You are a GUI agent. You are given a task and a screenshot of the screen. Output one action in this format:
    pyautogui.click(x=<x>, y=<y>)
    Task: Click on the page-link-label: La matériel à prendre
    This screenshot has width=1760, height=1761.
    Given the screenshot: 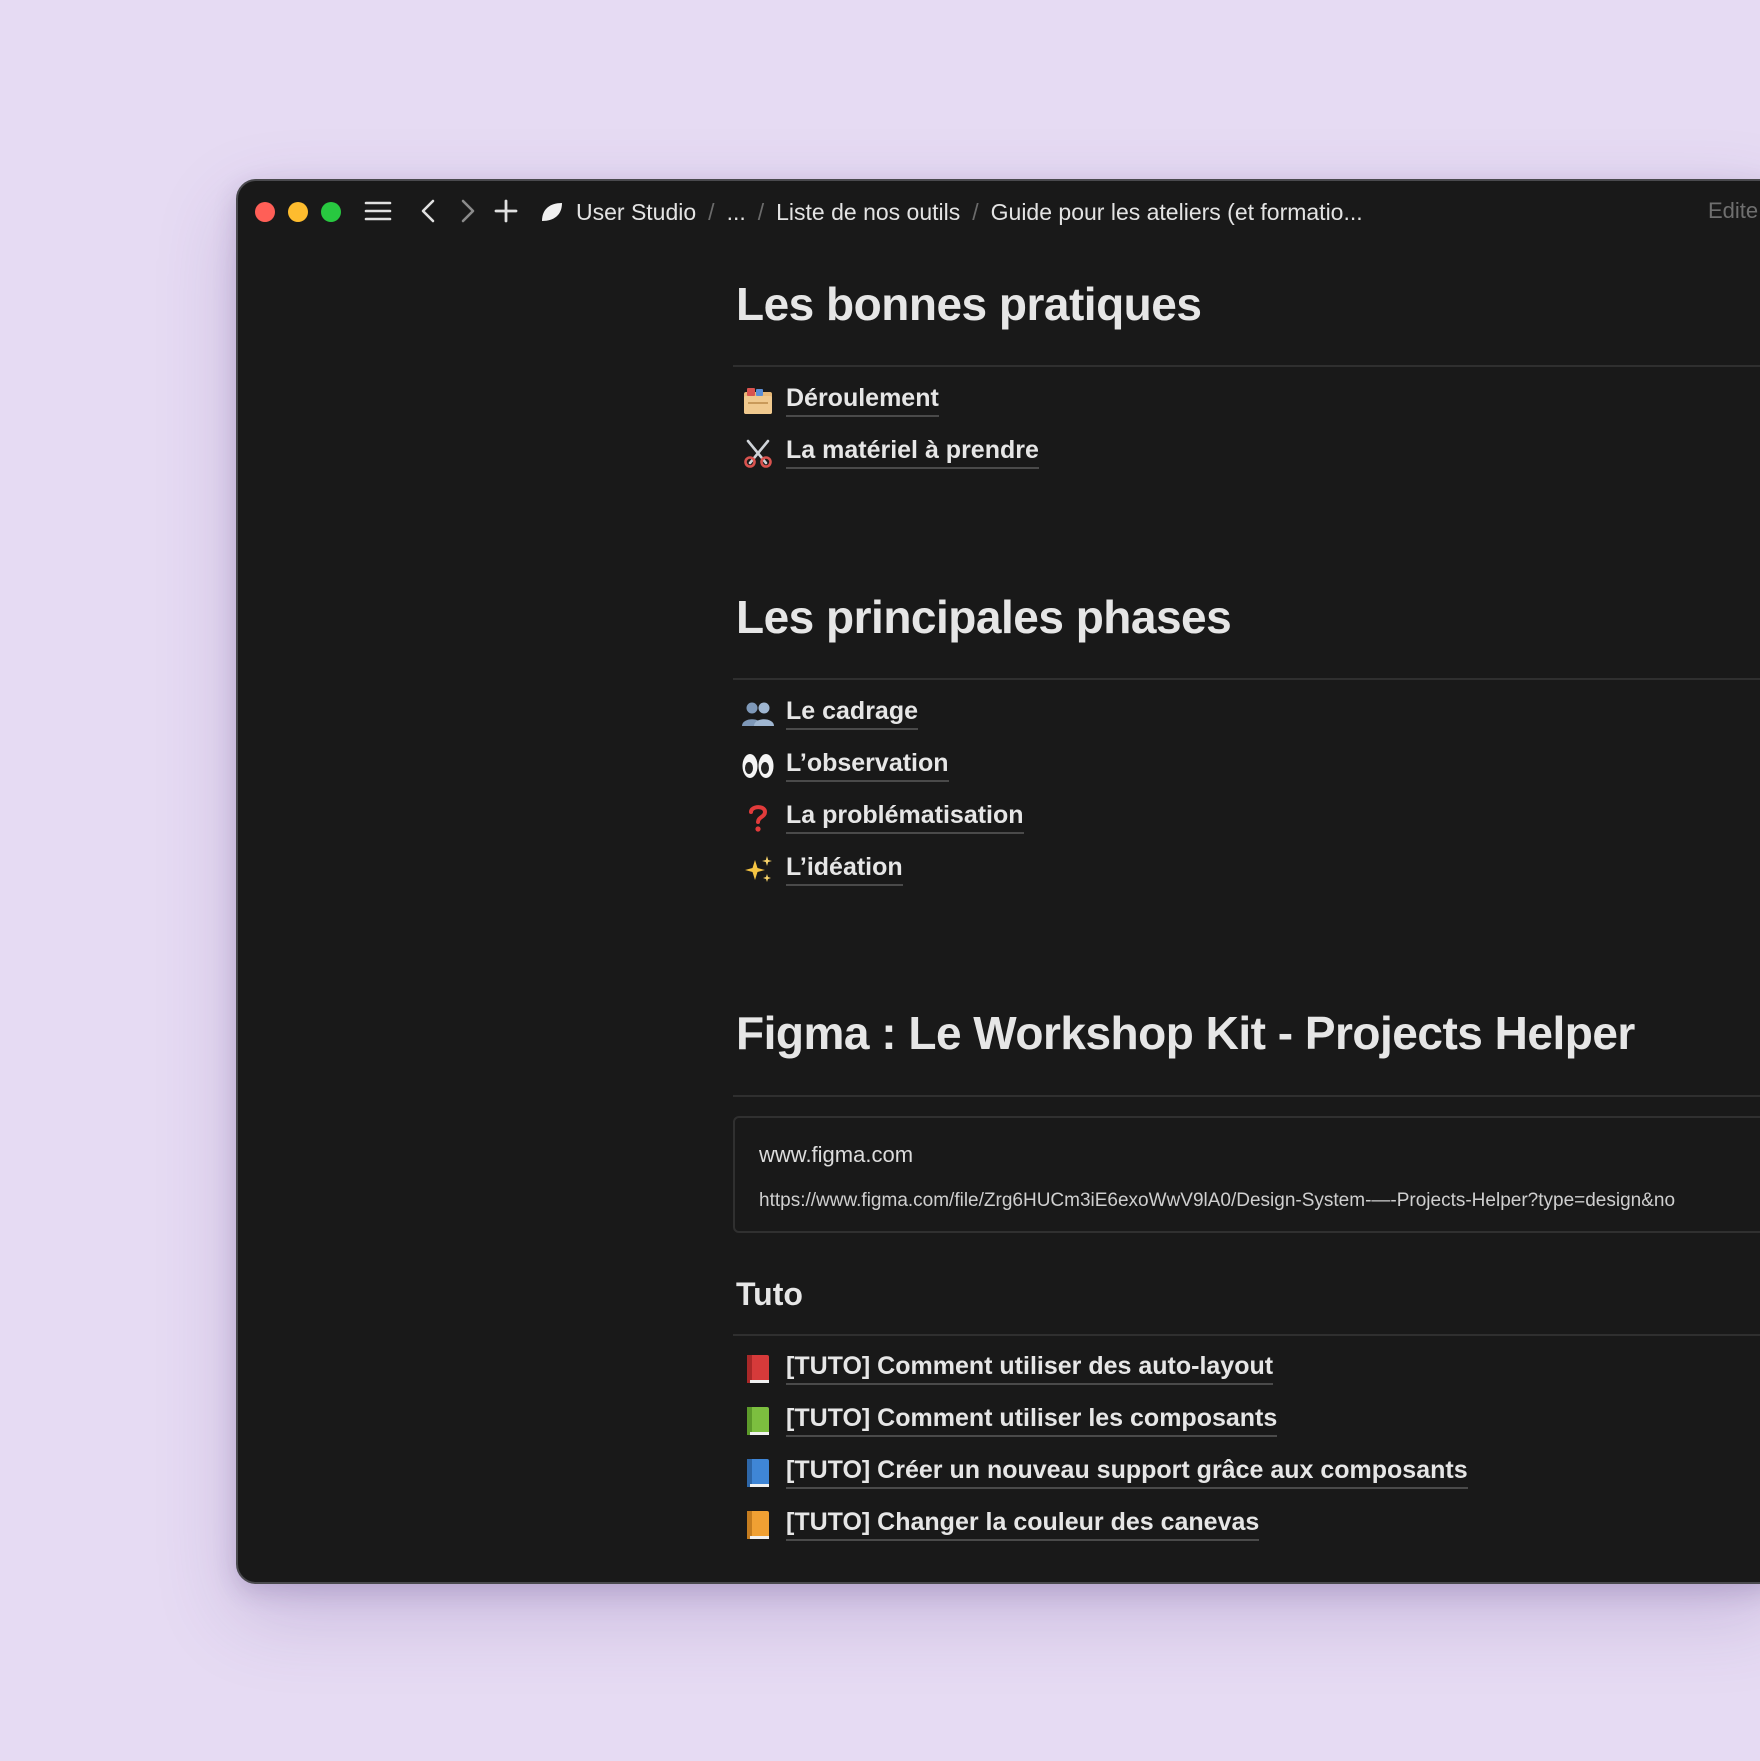 What is the action you would take?
    pyautogui.click(x=912, y=453)
    